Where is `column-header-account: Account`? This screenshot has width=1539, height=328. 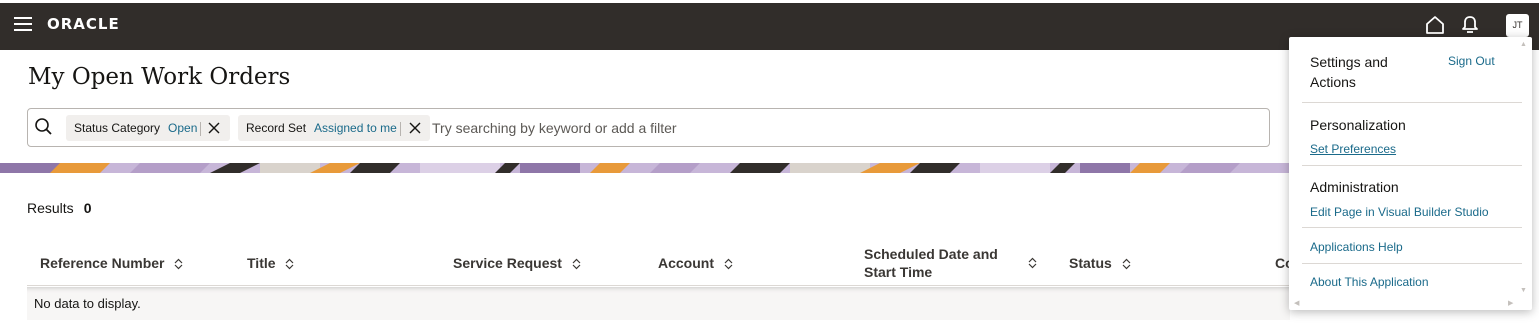 column-header-account: Account is located at coordinates (695, 263).